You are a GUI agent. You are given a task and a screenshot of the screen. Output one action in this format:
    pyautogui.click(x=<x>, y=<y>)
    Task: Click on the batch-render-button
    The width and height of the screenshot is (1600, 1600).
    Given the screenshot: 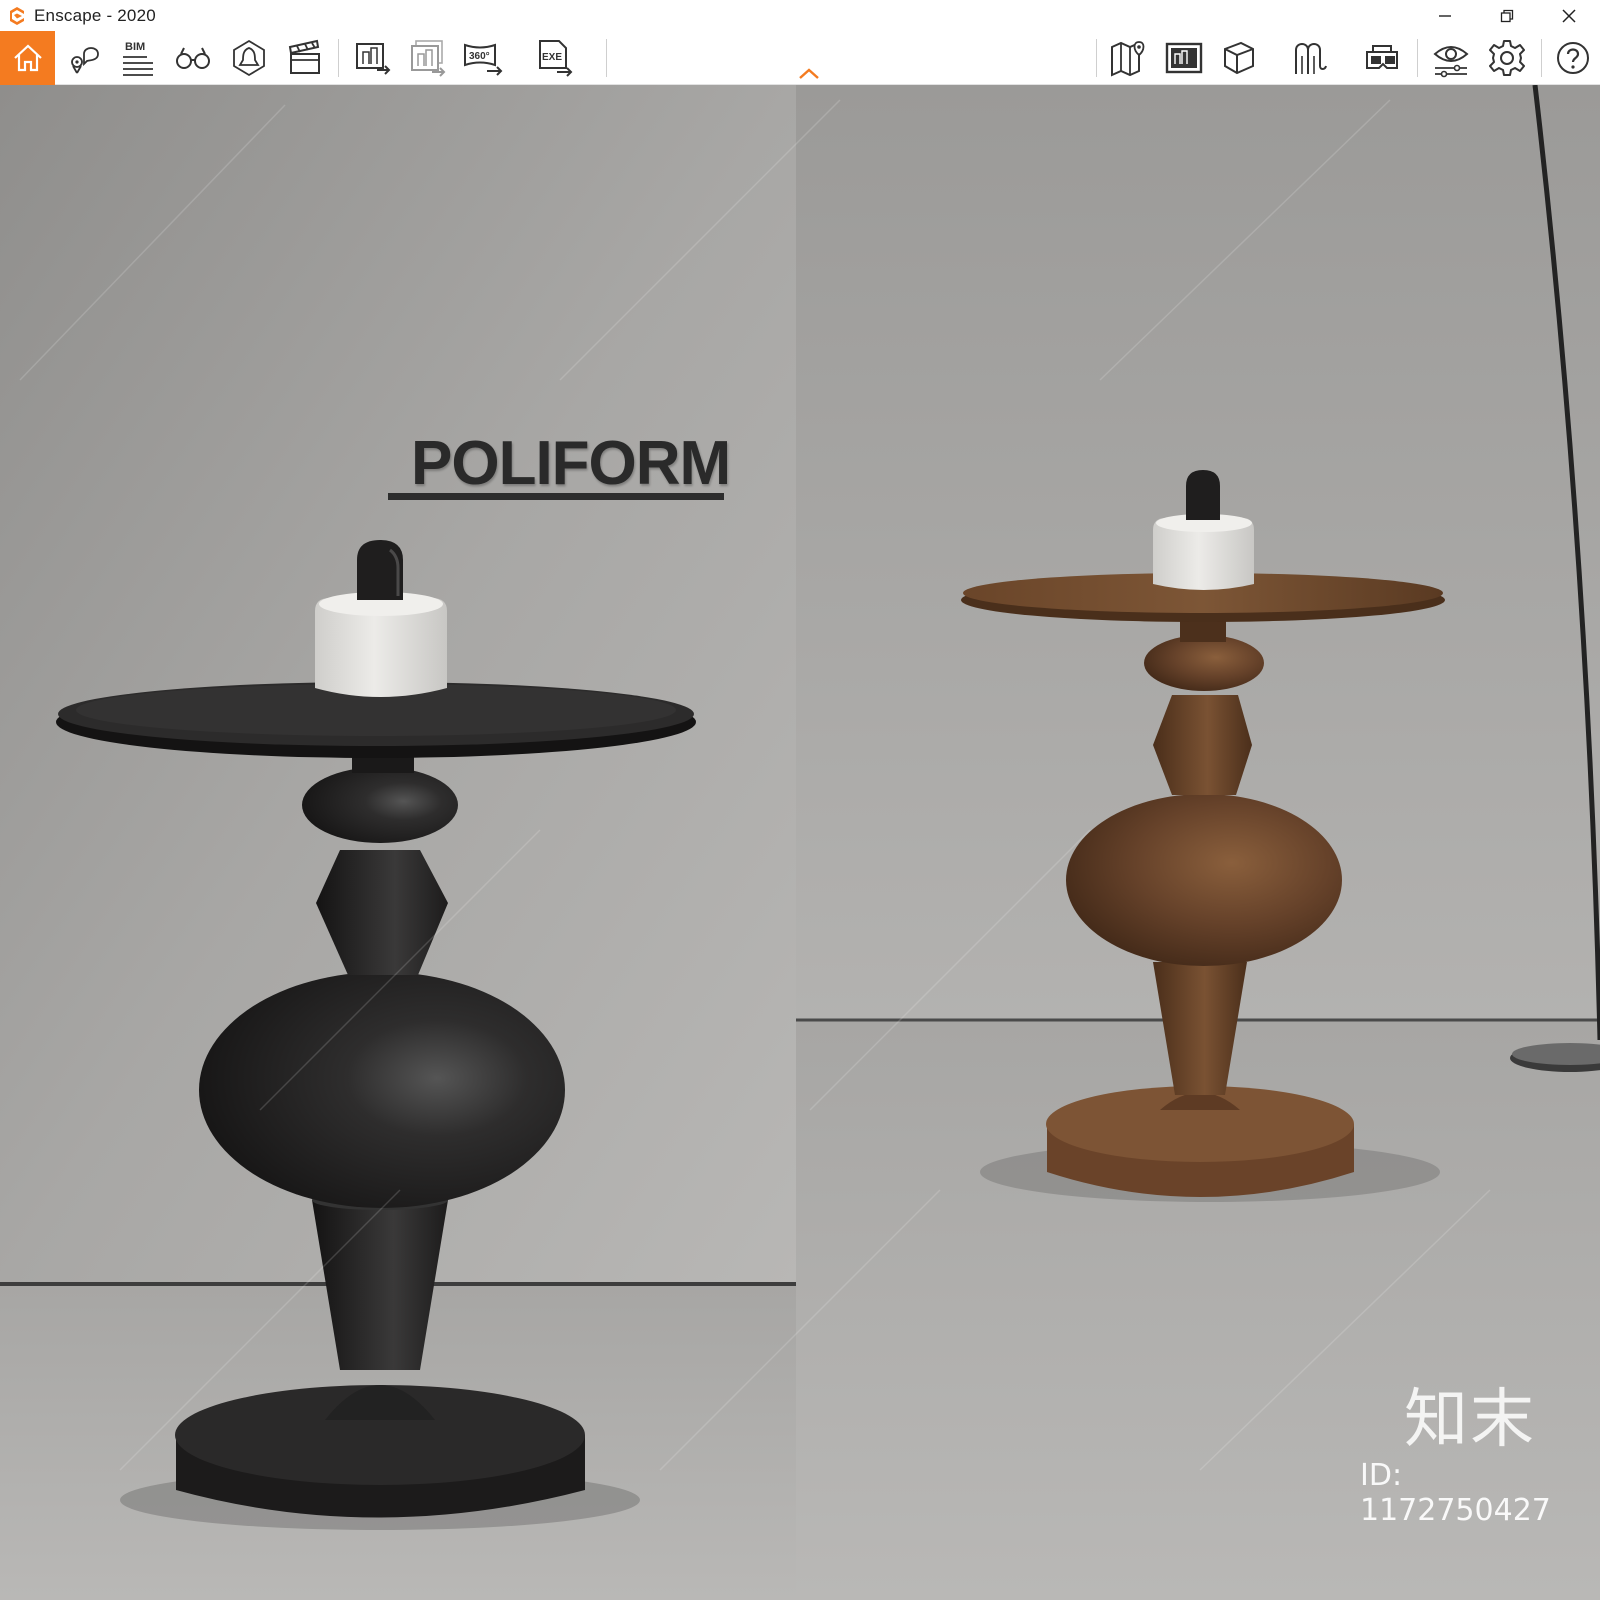 What is the action you would take?
    pyautogui.click(x=428, y=58)
    